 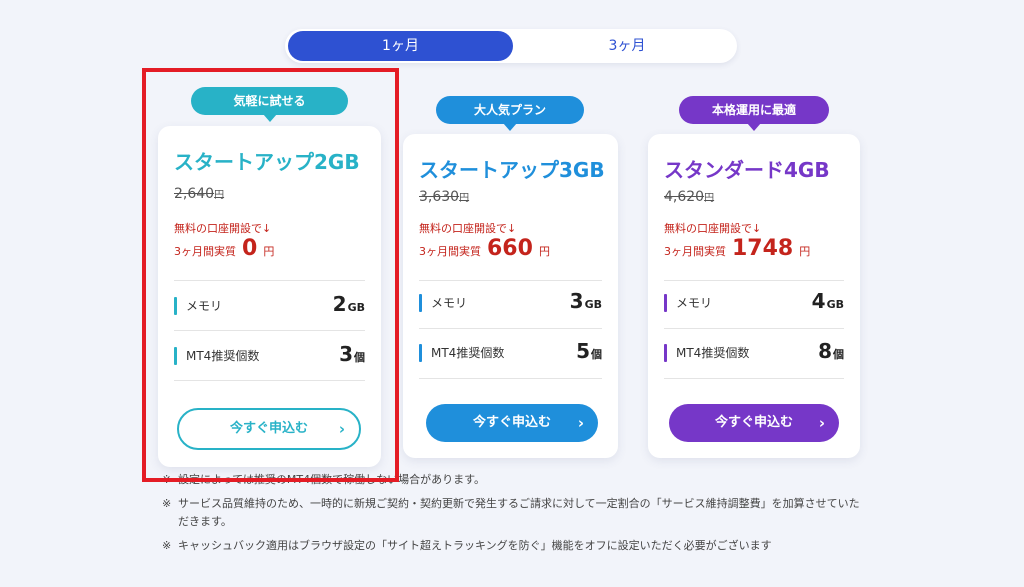 I want to click on plan-name: スタートアップ3GB, so click(x=512, y=170).